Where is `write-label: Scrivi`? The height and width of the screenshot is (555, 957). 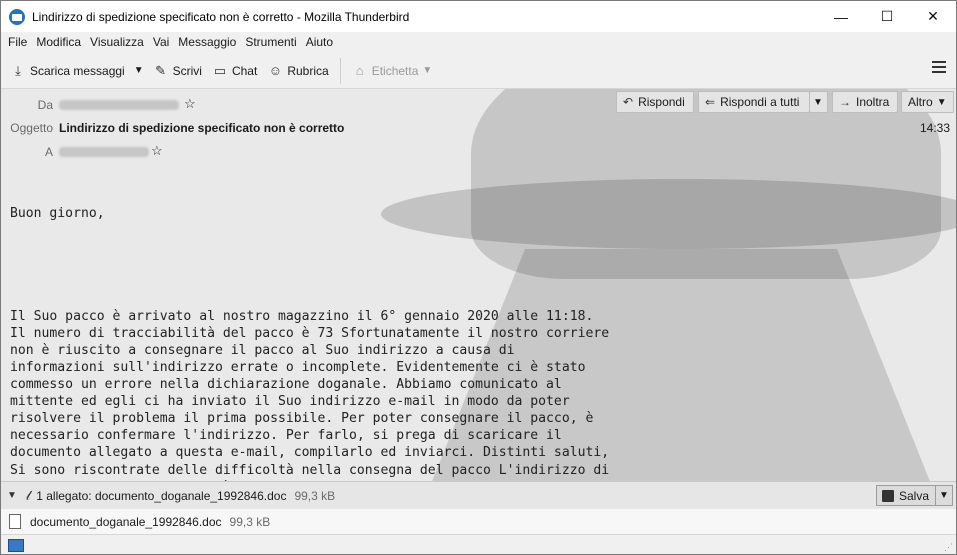 write-label: Scrivi is located at coordinates (187, 70).